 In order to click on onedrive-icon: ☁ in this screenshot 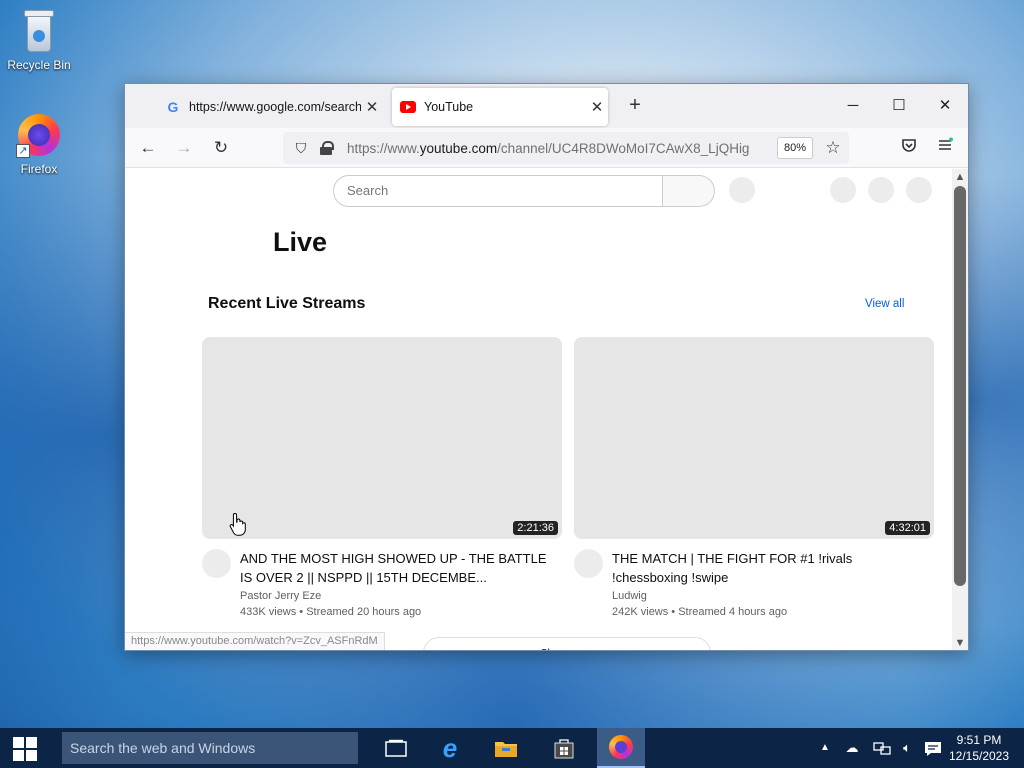, I will do `click(852, 748)`.